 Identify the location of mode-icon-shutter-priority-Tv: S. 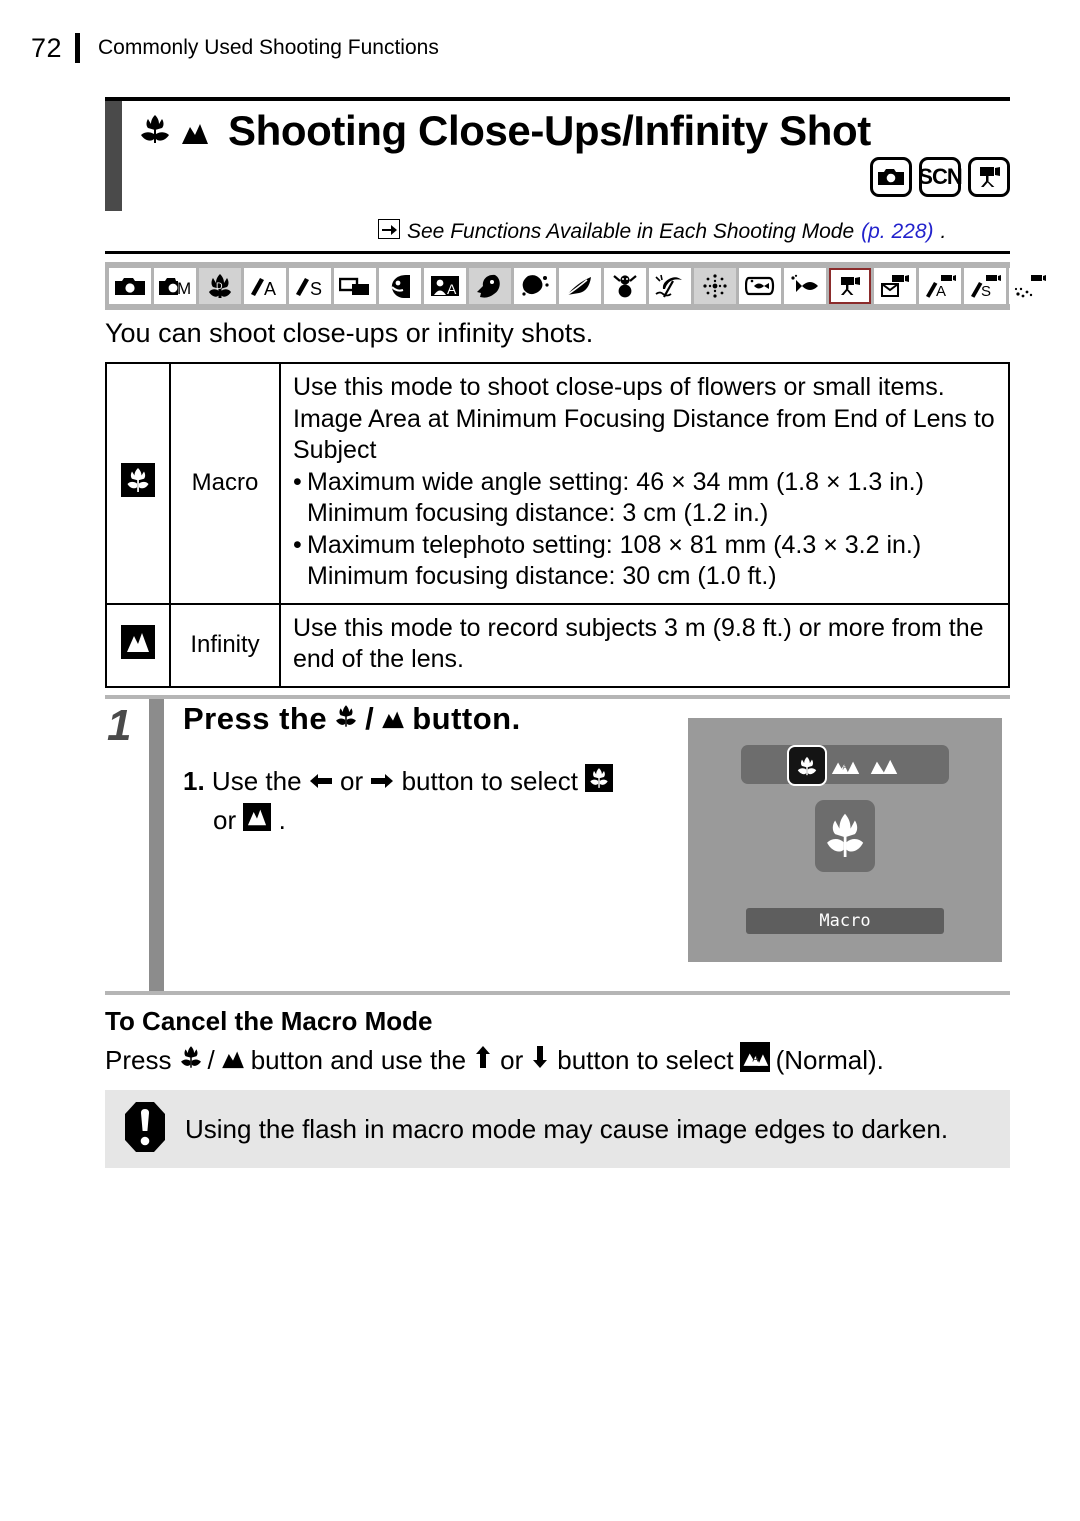
(310, 286).